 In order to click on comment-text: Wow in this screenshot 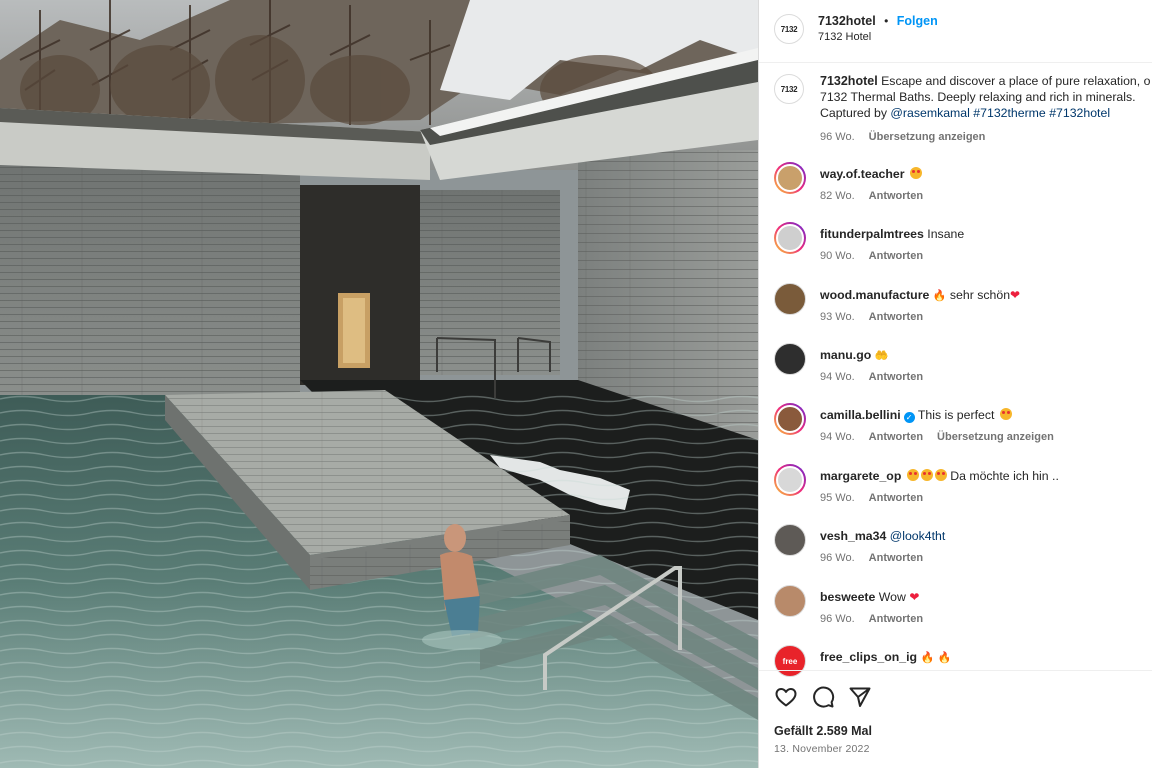, I will do `click(892, 597)`.